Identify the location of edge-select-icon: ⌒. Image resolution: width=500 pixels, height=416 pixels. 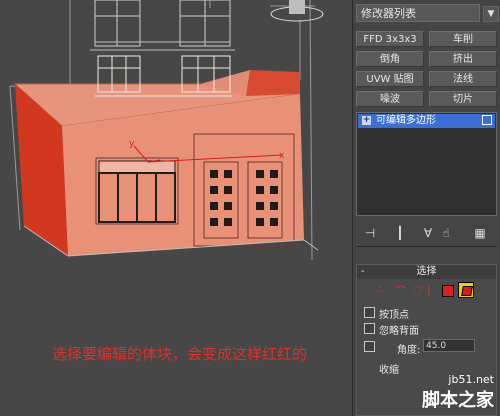
(400, 291).